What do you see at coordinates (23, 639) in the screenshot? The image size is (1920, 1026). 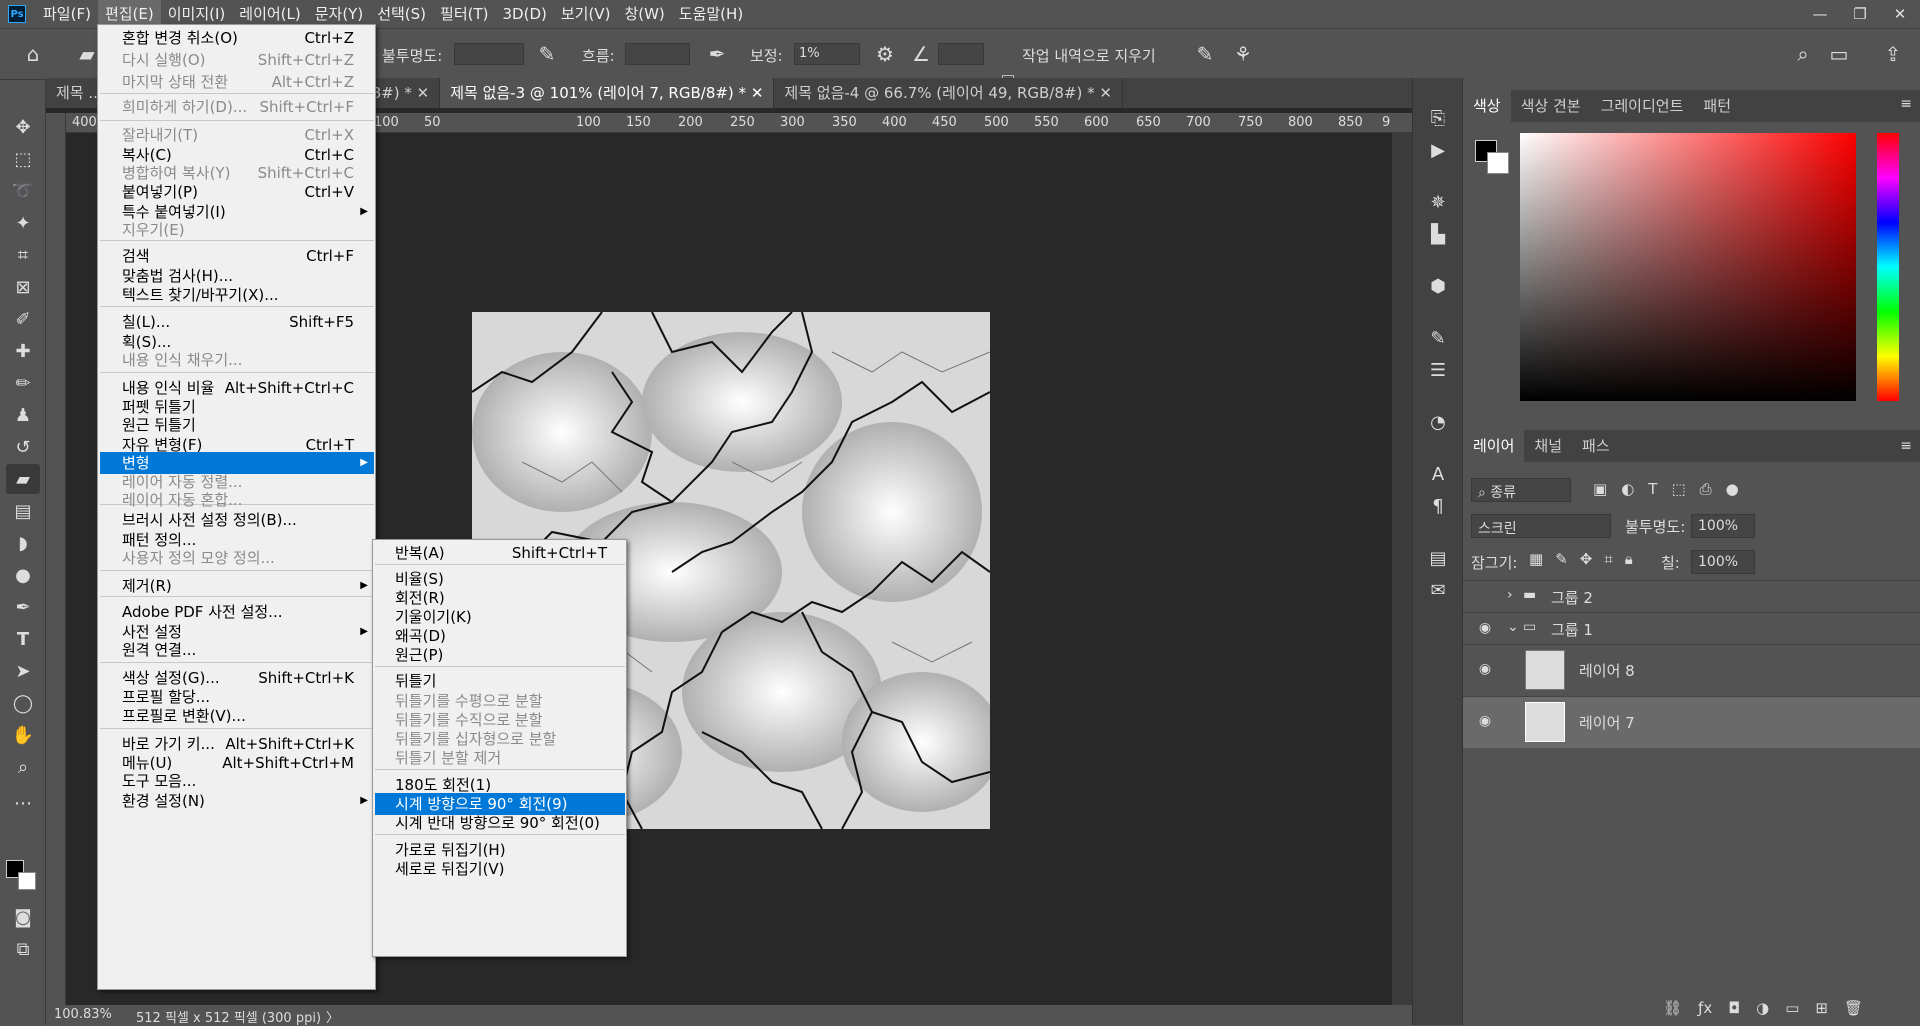 I see `type-tool-icon: T` at bounding box center [23, 639].